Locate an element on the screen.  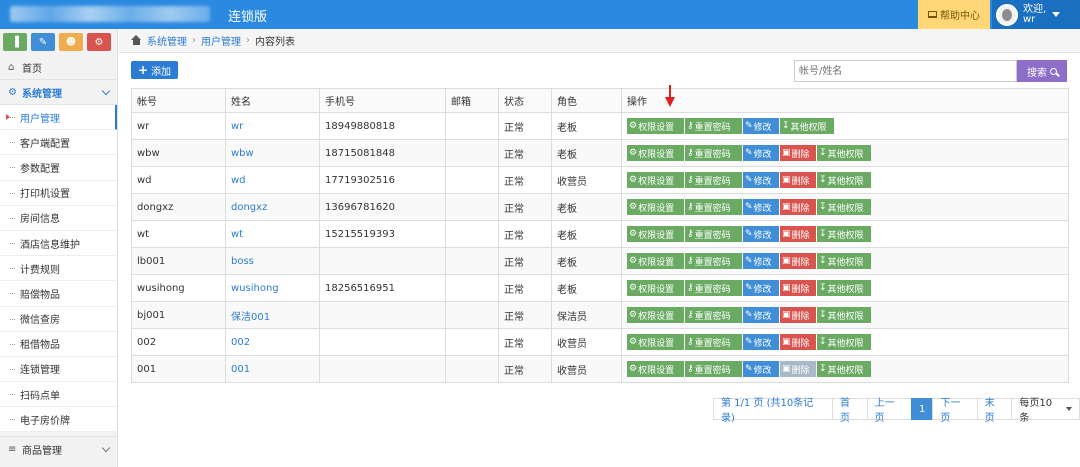
users-icon: ☻ is located at coordinates (71, 42).